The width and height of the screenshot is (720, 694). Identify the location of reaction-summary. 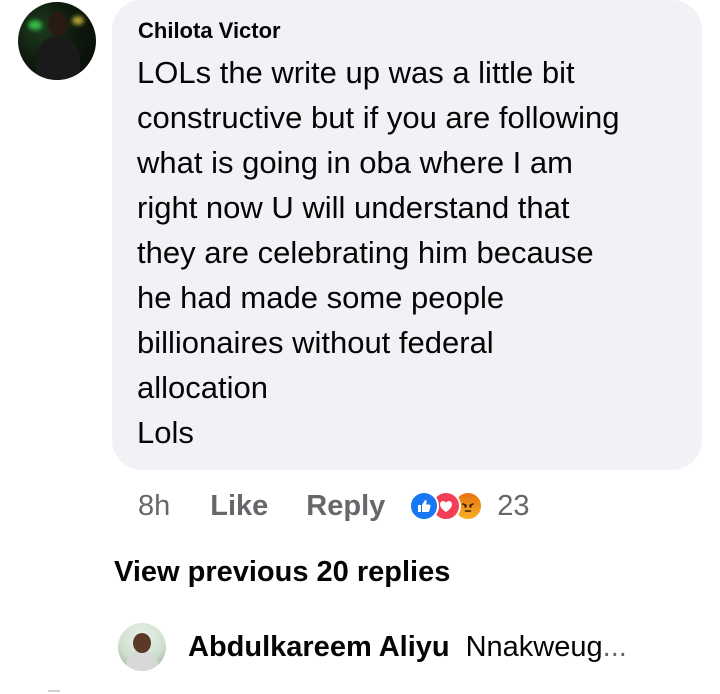
(446, 506).